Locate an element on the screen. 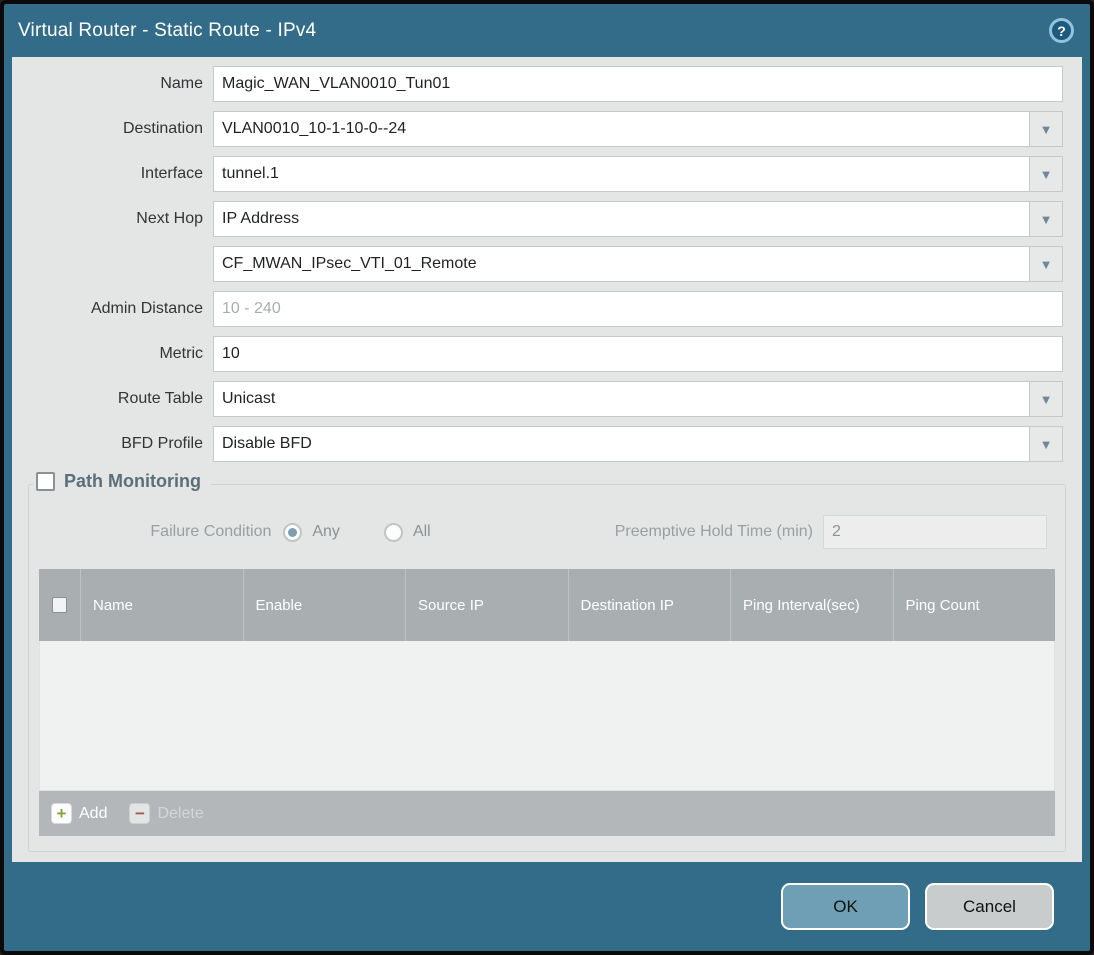 Image resolution: width=1094 pixels, height=955 pixels. failure-condition-radio-group: Any All is located at coordinates (373, 532).